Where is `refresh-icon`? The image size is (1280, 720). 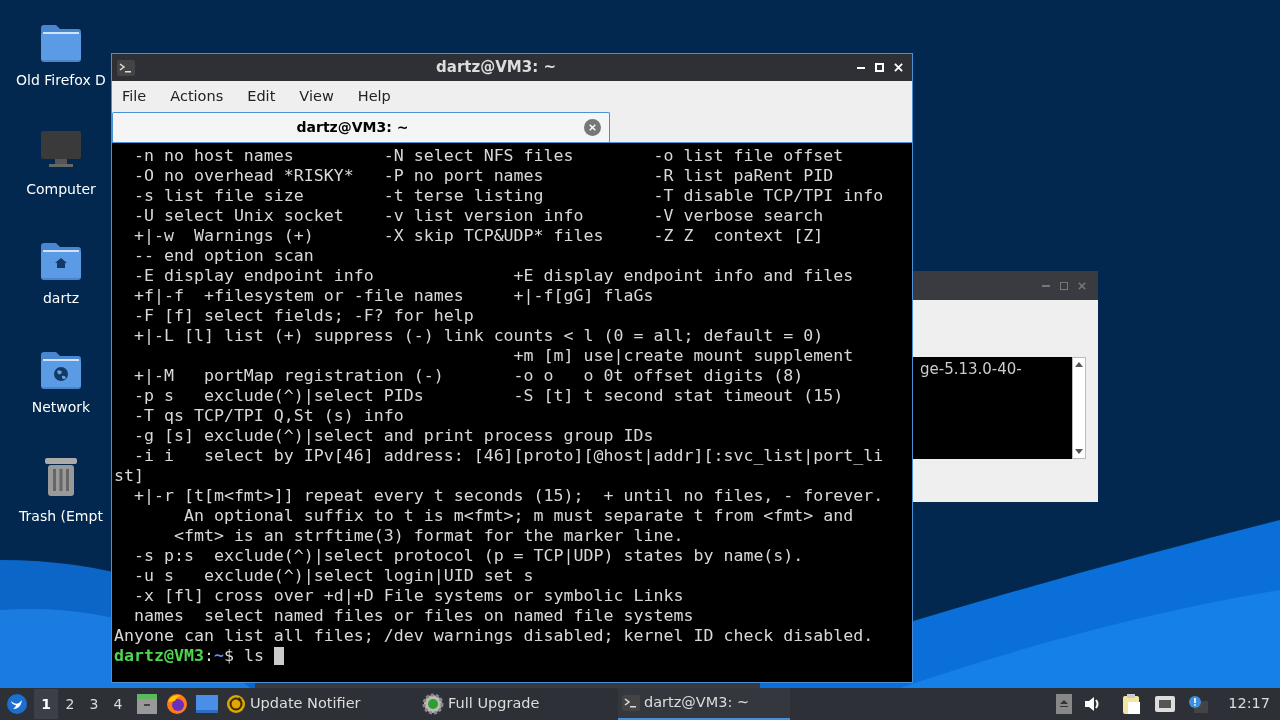
refresh-icon is located at coordinates (236, 704).